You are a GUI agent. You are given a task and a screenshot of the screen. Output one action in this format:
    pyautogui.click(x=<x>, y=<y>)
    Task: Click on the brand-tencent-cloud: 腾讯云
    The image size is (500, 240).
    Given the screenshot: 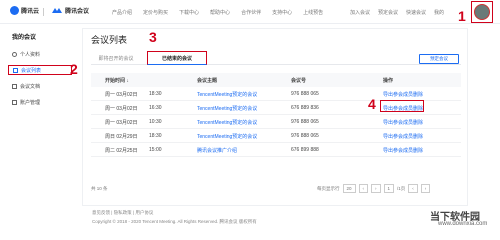 What is the action you would take?
    pyautogui.click(x=30, y=12)
    